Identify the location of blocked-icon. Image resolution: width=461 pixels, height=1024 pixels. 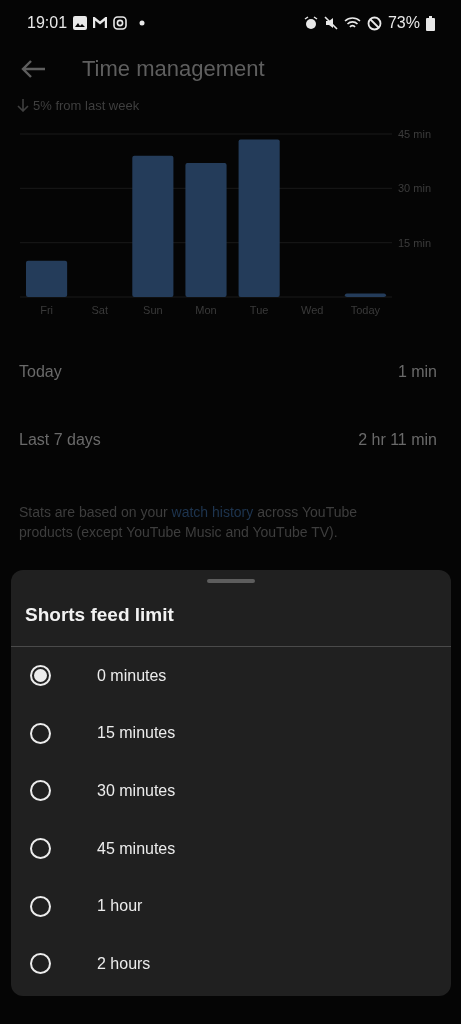
(374, 23).